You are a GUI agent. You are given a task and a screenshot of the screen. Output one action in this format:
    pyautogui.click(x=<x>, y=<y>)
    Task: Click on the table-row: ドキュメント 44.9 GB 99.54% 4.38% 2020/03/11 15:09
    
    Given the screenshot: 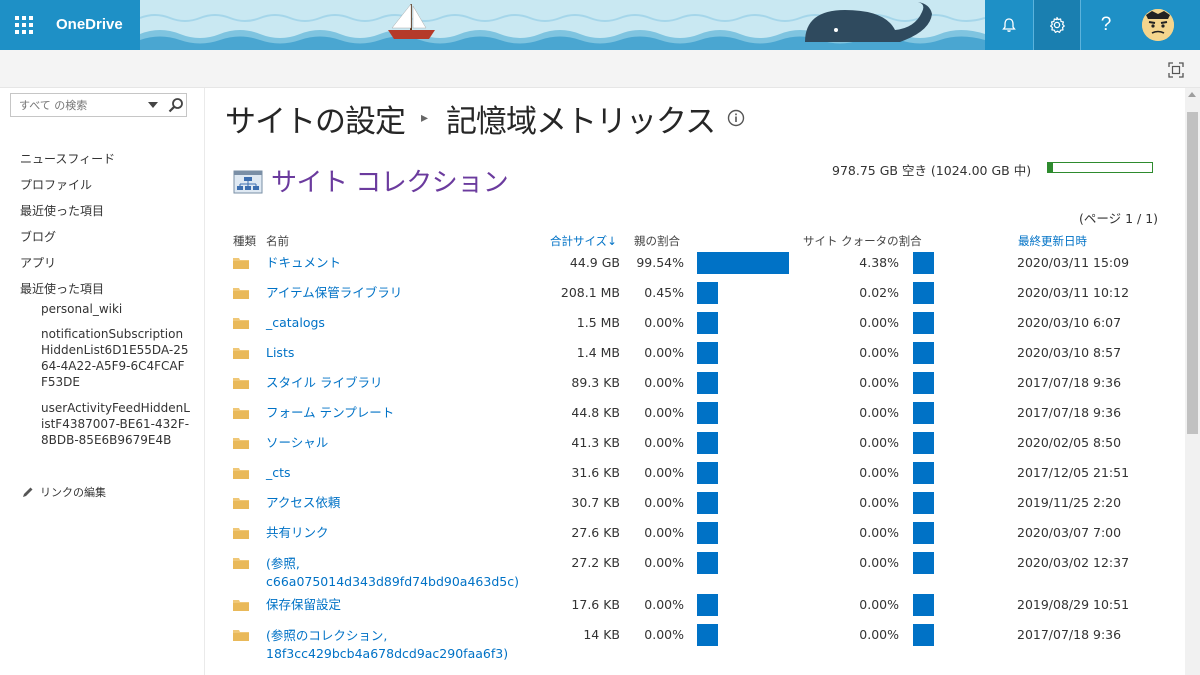 What is the action you would take?
    pyautogui.click(x=695, y=267)
    